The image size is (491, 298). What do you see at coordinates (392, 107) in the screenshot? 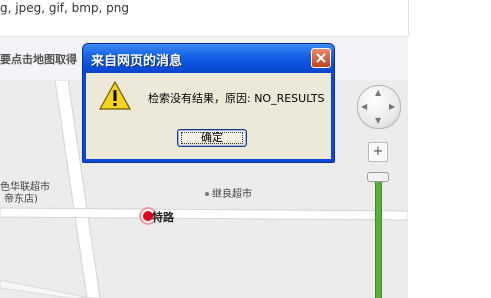
I see `pan-right-icon: ▶` at bounding box center [392, 107].